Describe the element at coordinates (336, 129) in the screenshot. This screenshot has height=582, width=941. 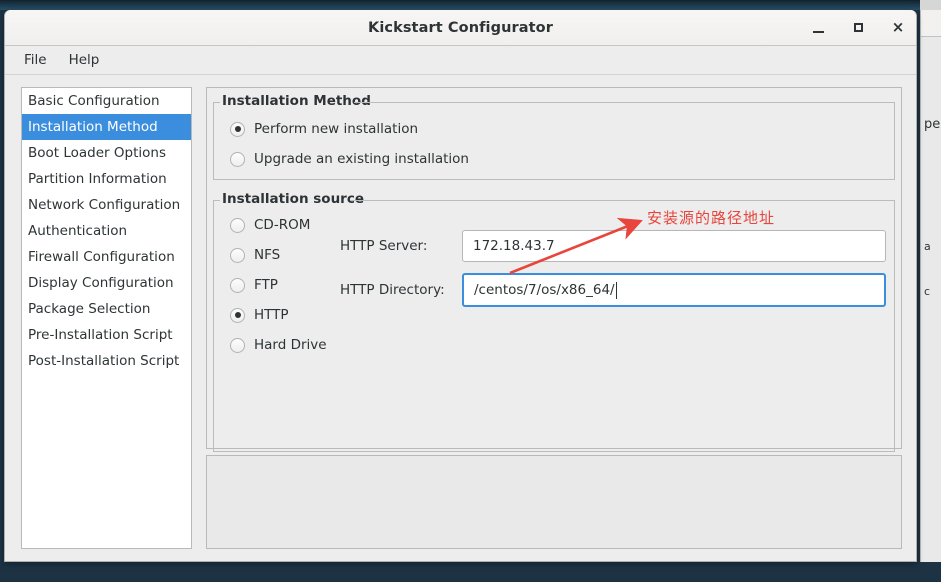
I see `radio-label-perform-new-installation: Perform new installation` at that location.